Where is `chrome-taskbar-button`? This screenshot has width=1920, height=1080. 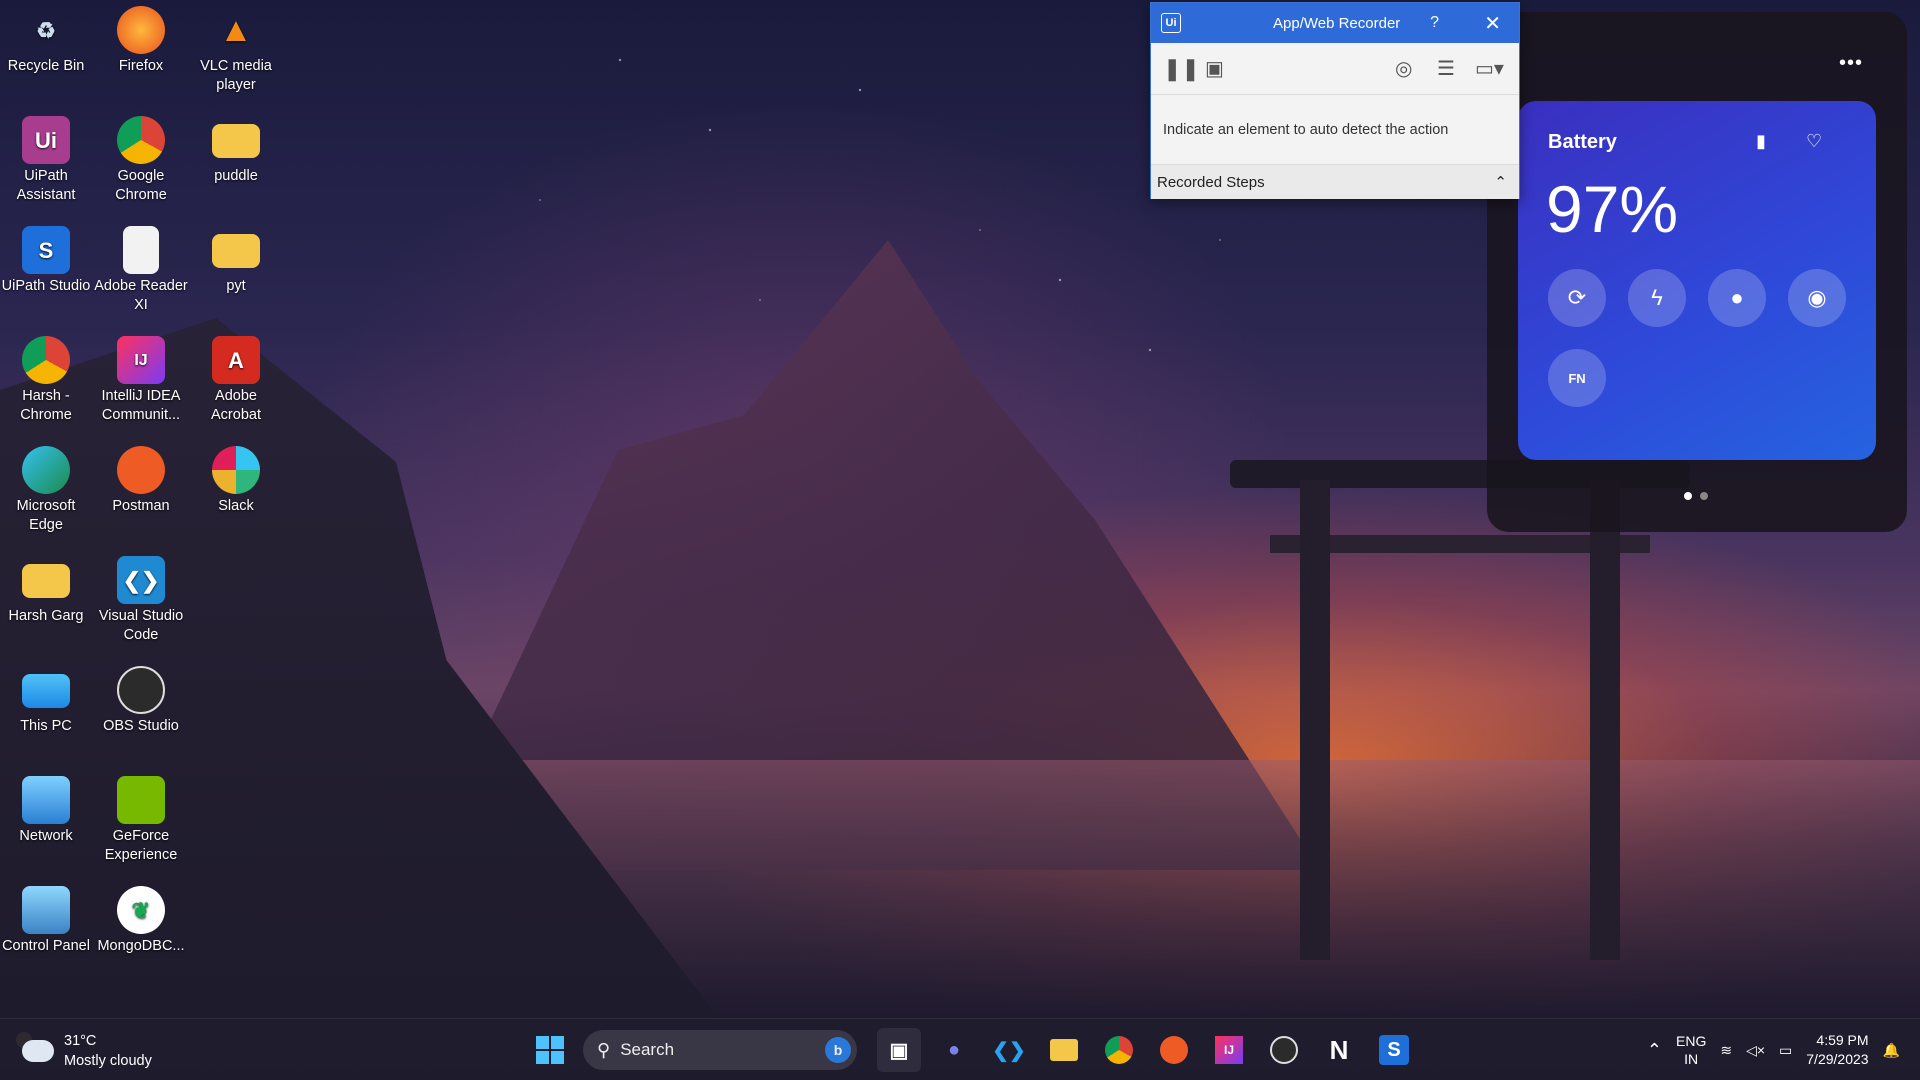 chrome-taskbar-button is located at coordinates (1119, 1050).